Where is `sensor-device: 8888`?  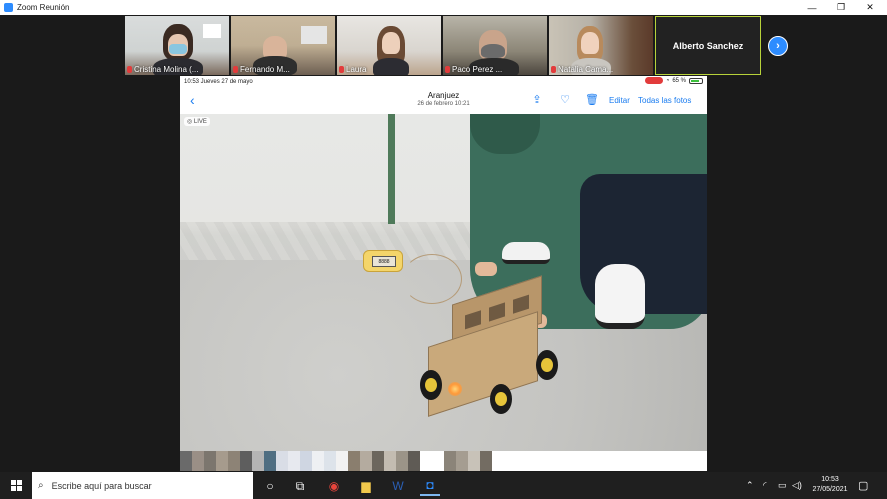 sensor-device: 8888 is located at coordinates (383, 261).